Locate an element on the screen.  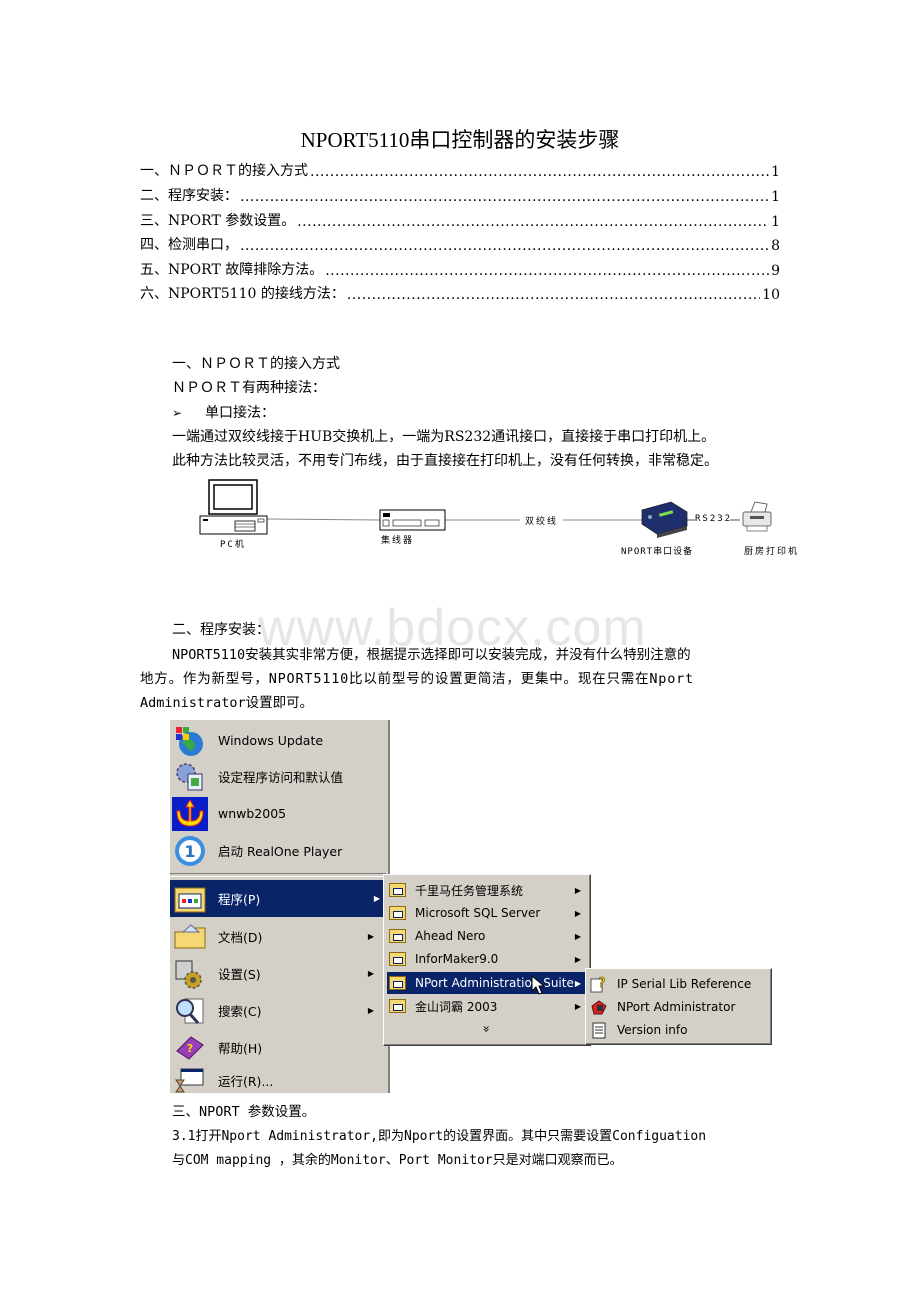
section2-line3: Administrator设置即可。 is located at coordinates (227, 703).